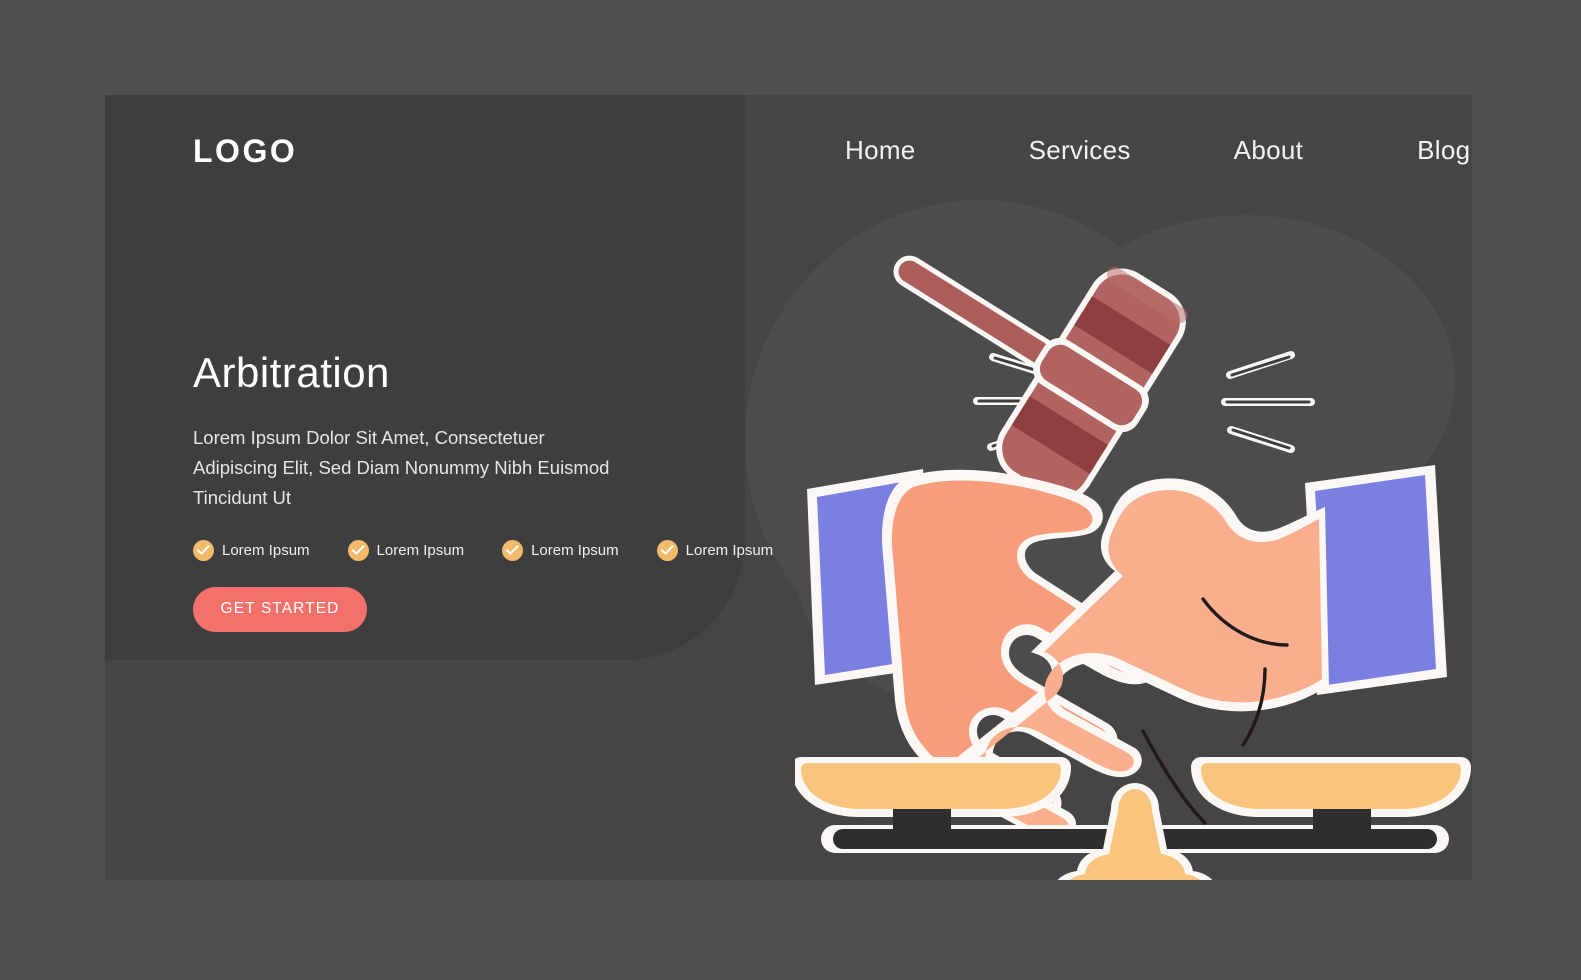 Image resolution: width=1581 pixels, height=980 pixels. Describe the element at coordinates (1080, 150) in the screenshot. I see `nav-item-services: Services` at that location.